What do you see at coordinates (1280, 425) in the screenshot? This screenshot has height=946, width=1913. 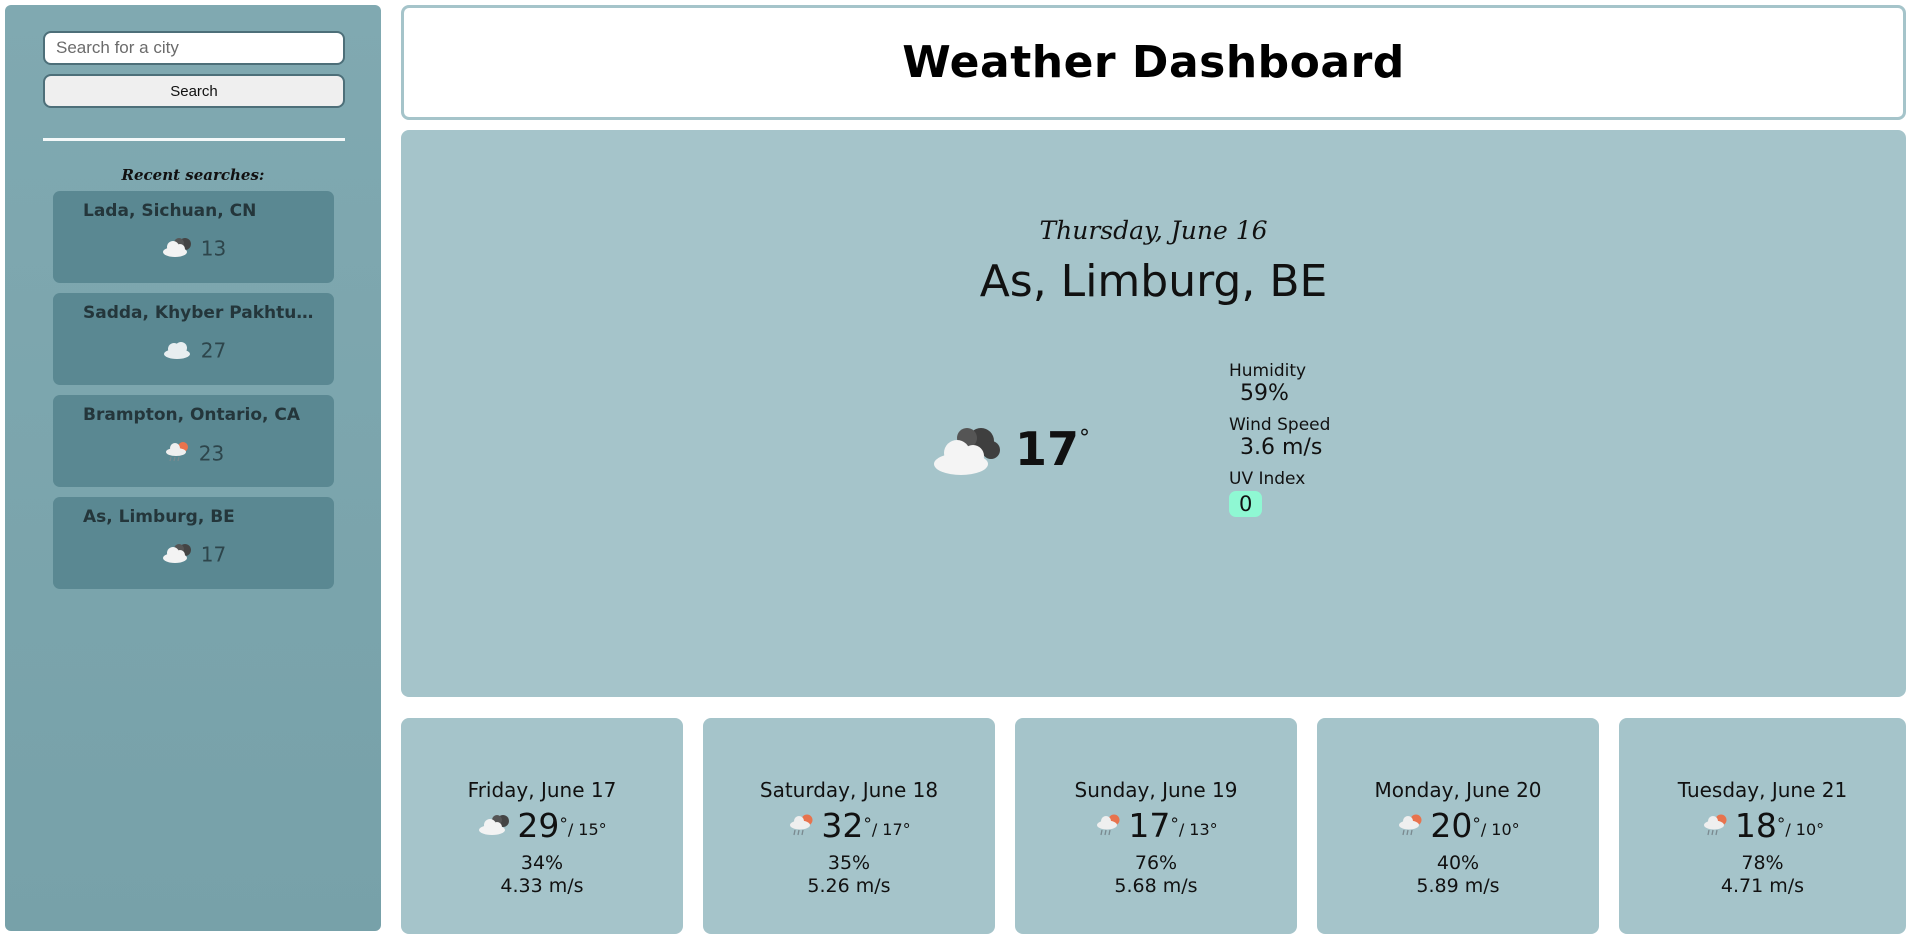 I see `wind-speed-label: Wind Speed` at bounding box center [1280, 425].